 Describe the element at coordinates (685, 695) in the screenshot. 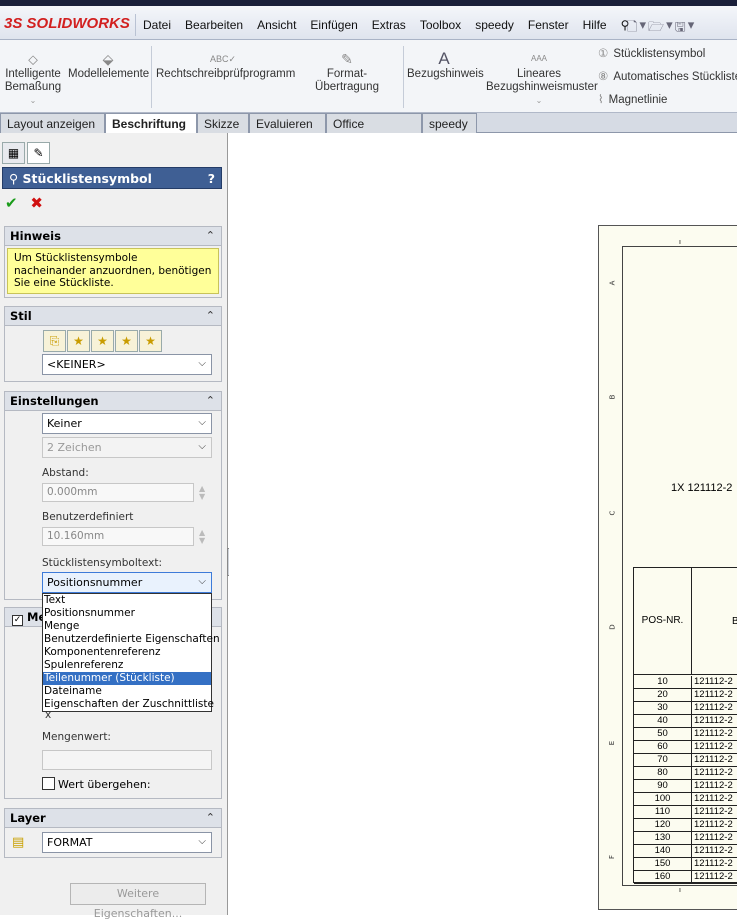

I see `bom-row: 20 121112-2` at that location.